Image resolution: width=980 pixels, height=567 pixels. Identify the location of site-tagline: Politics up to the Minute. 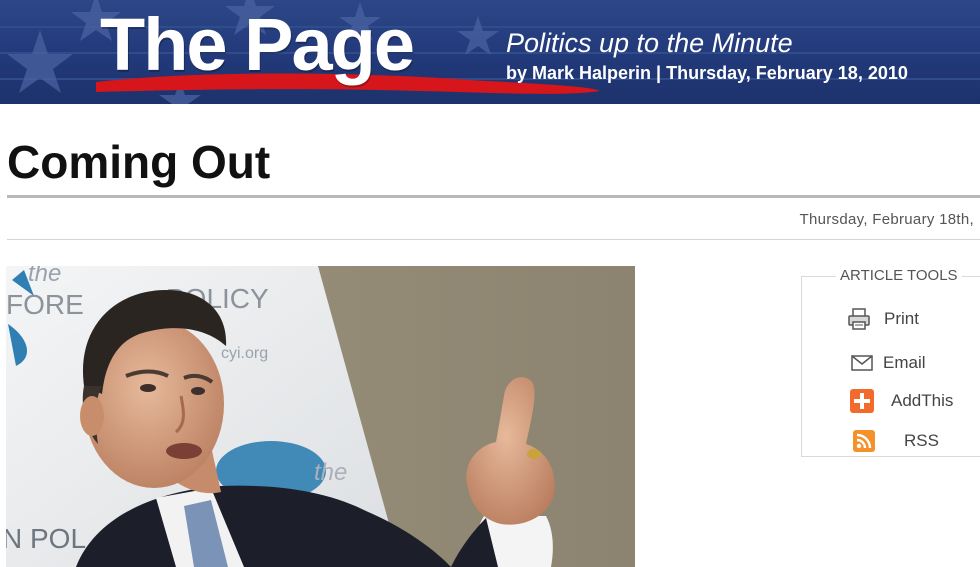
(649, 43).